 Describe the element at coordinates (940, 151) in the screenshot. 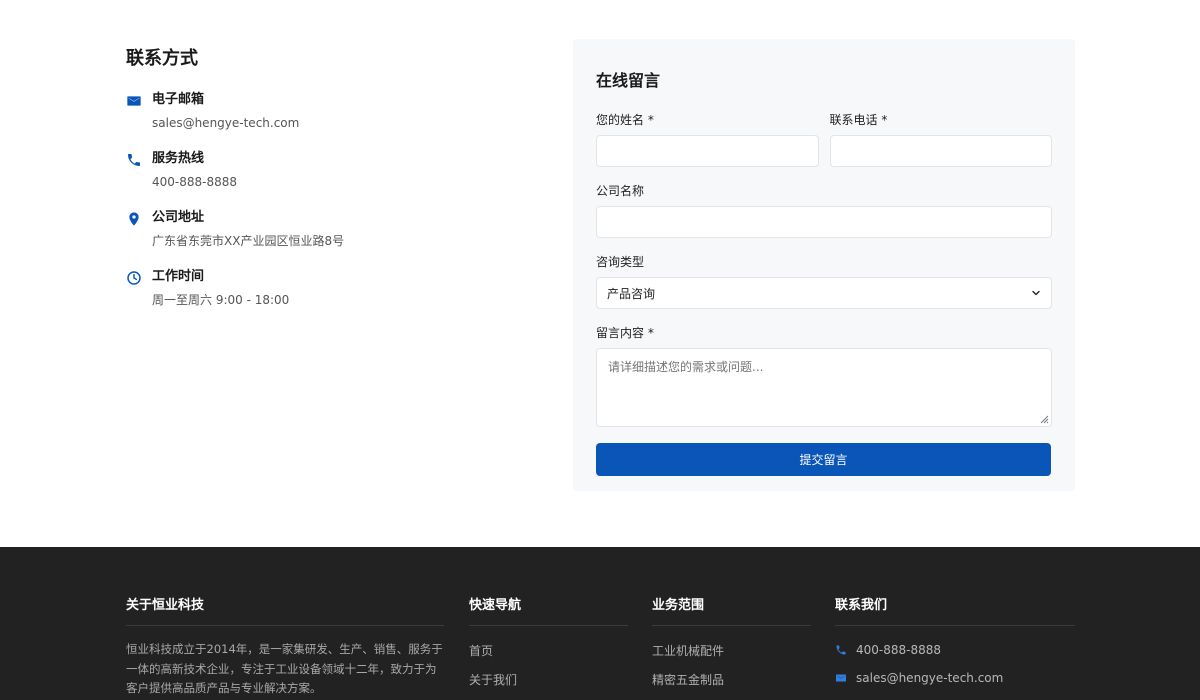

I see `phone-input` at that location.